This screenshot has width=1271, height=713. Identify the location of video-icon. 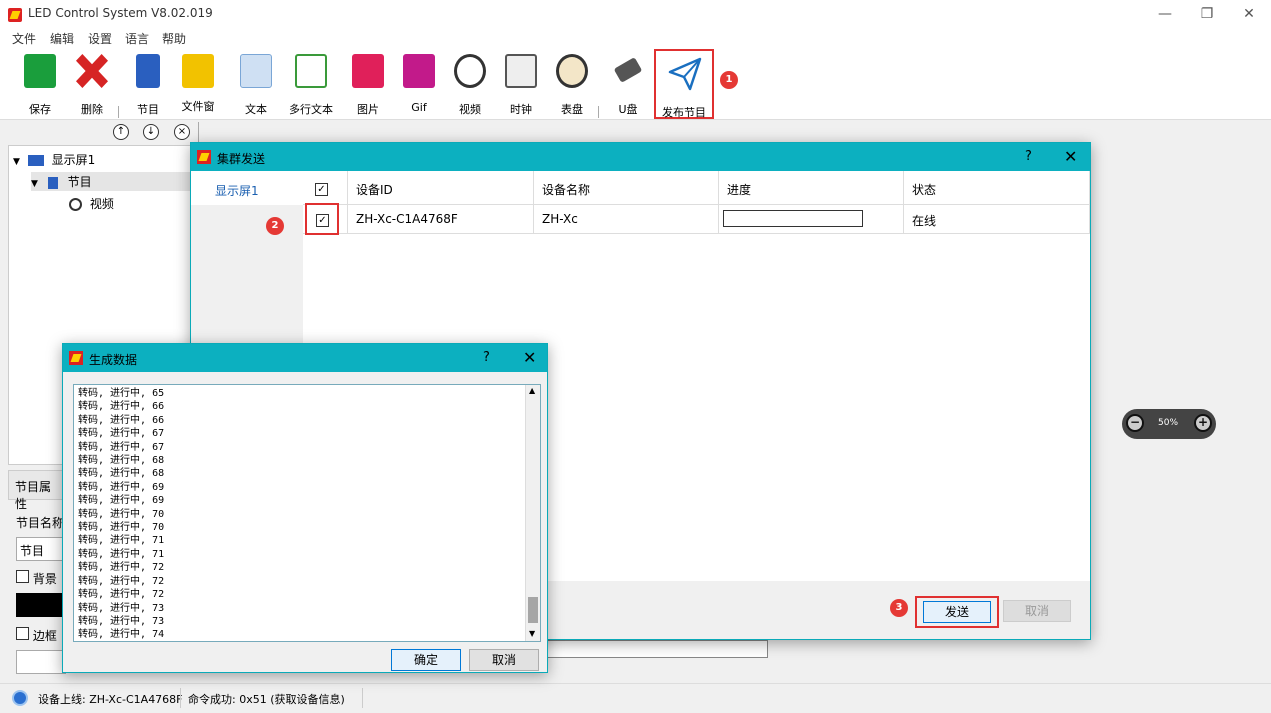
(470, 71).